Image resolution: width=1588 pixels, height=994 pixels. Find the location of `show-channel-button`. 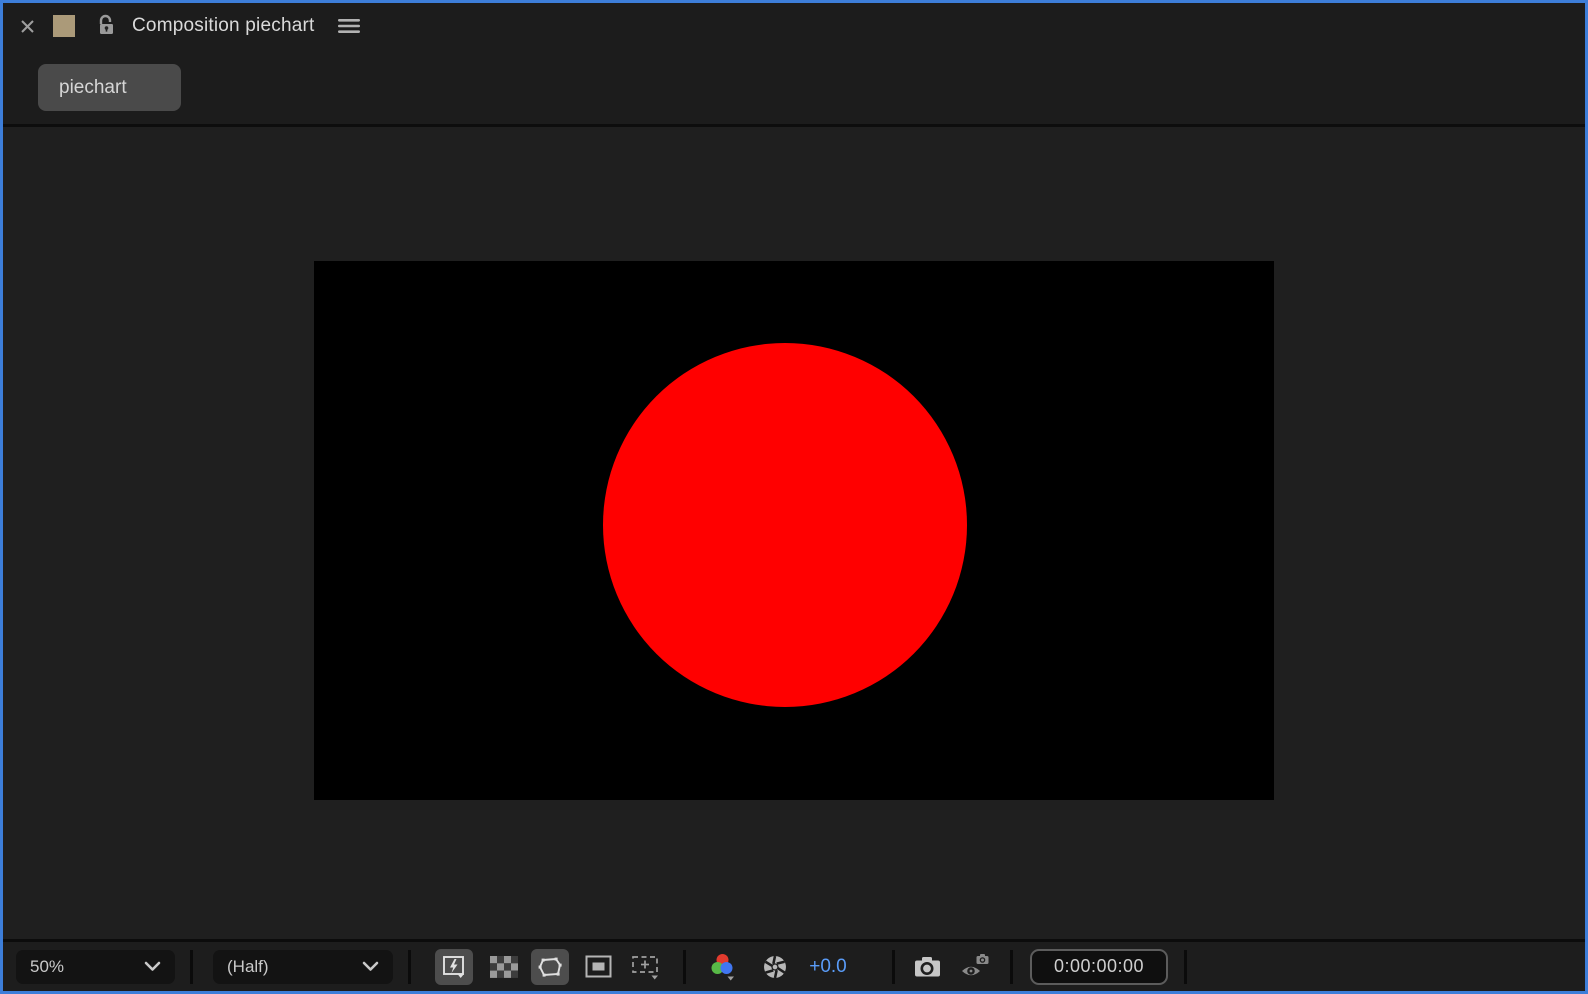

show-channel-button is located at coordinates (723, 967).